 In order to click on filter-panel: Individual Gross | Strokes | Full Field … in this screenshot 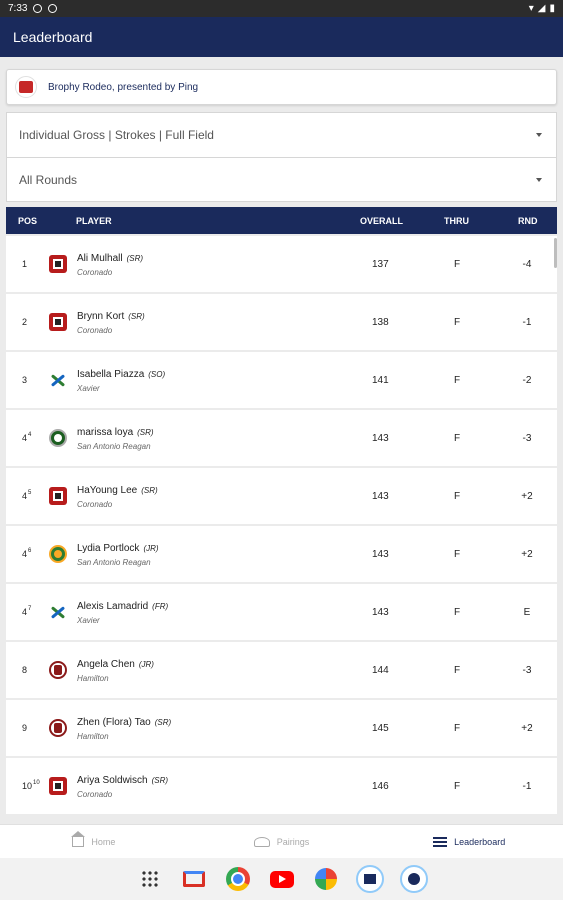, I will do `click(281, 157)`.